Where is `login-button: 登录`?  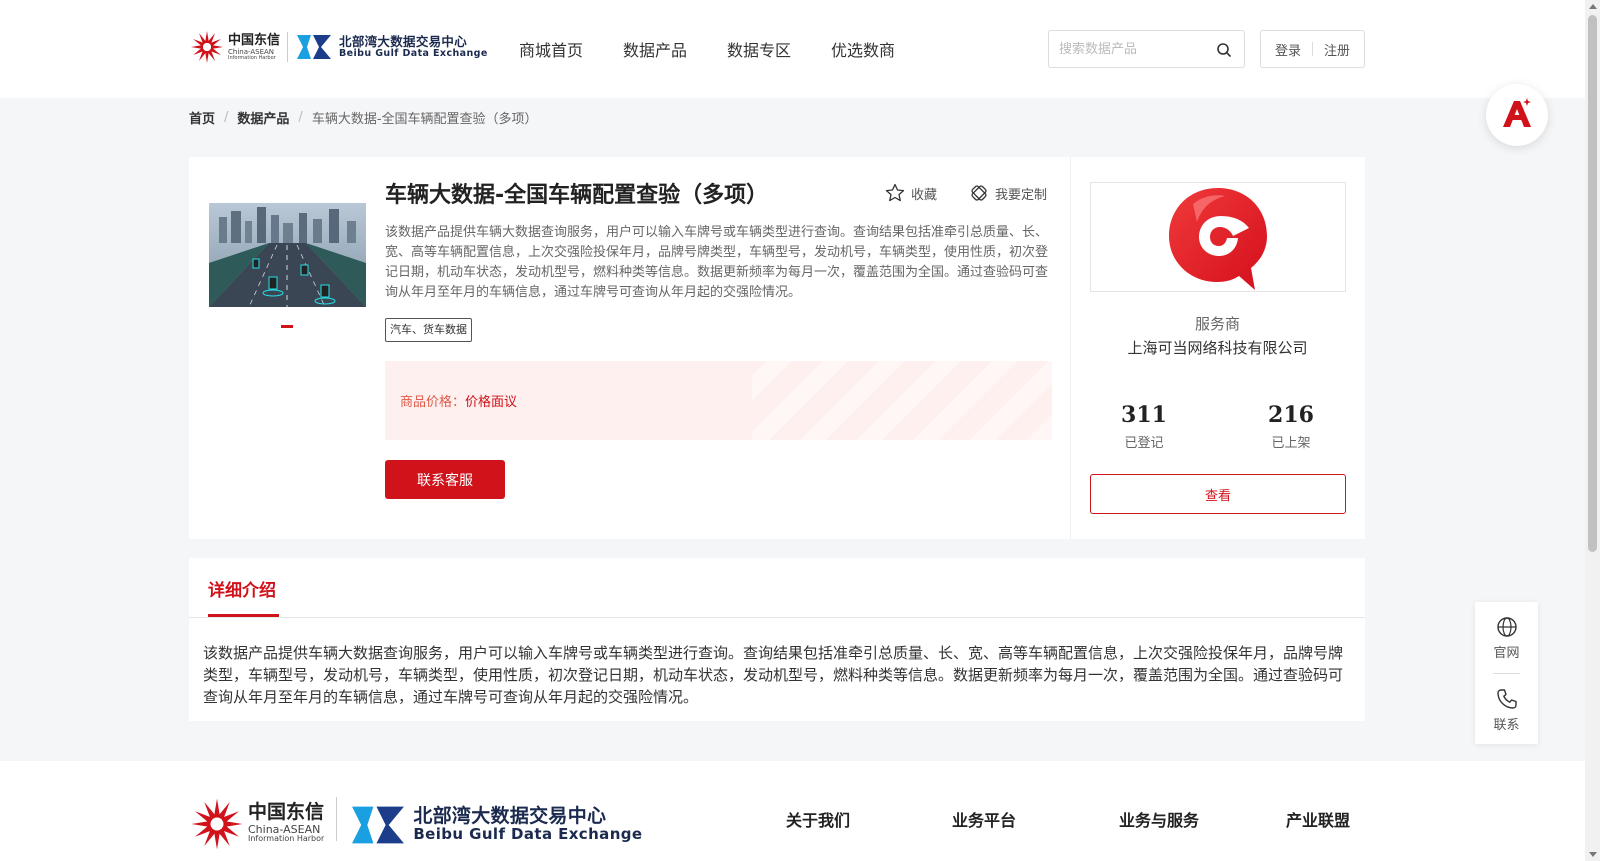 login-button: 登录 is located at coordinates (1288, 49).